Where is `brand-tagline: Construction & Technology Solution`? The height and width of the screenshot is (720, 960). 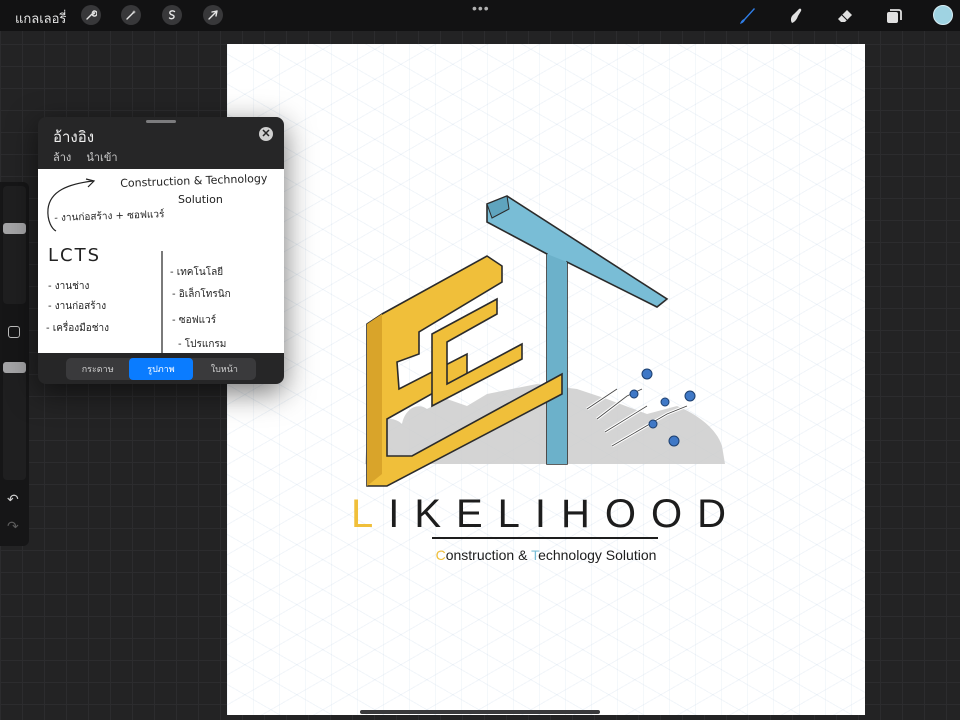 brand-tagline: Construction & Technology Solution is located at coordinates (546, 555).